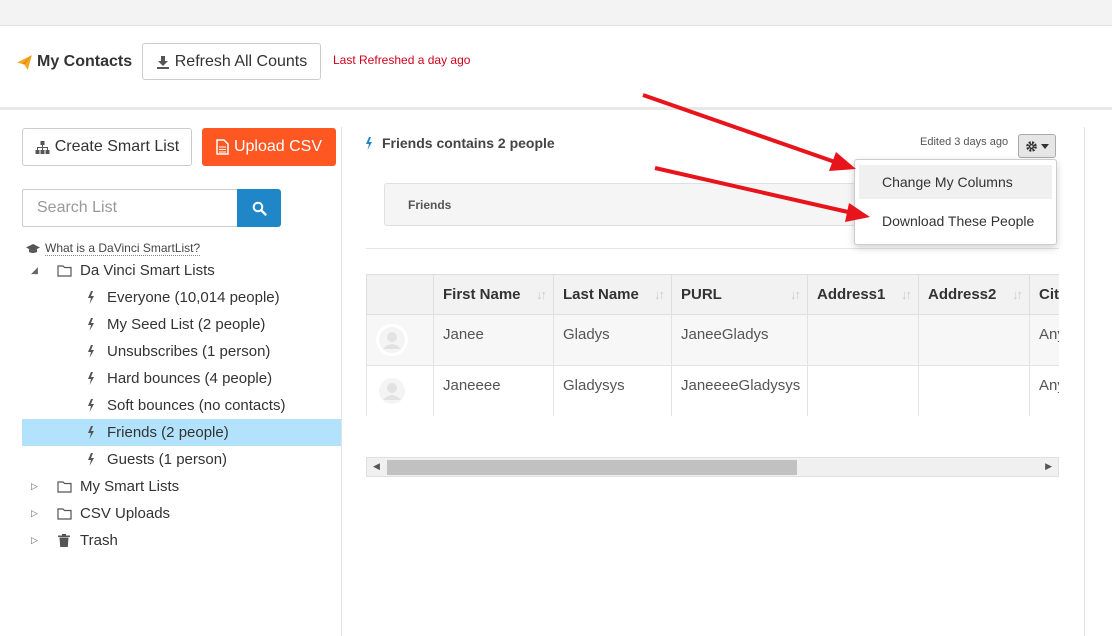  I want to click on sitemap-icon, so click(42, 147).